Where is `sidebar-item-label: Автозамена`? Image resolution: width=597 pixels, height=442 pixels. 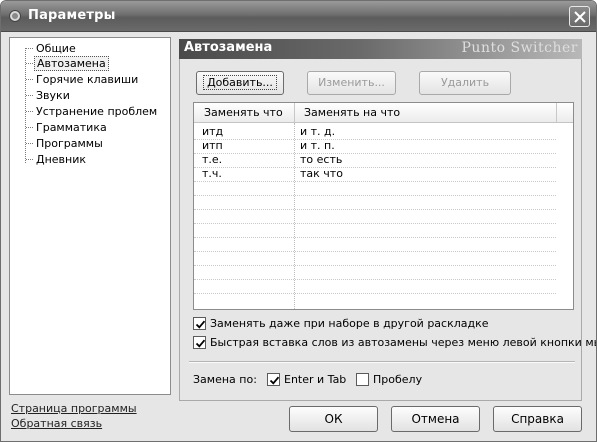
sidebar-item-label: Автозамена is located at coordinates (71, 63).